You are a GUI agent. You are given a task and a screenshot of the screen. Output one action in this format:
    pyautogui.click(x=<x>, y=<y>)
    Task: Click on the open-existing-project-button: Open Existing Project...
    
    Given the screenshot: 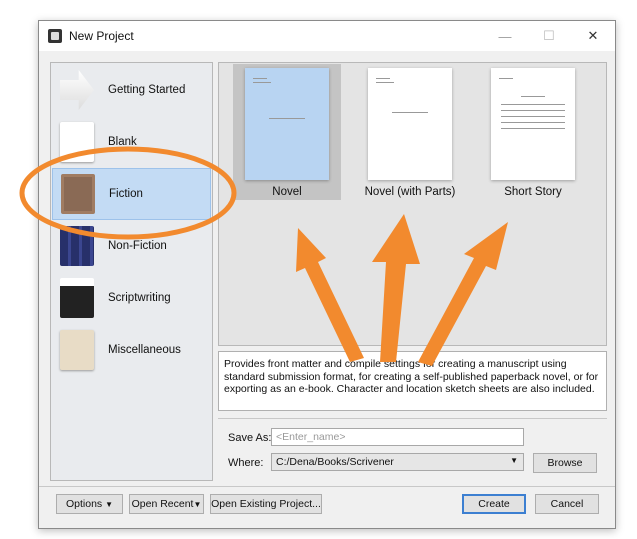 What is the action you would take?
    pyautogui.click(x=266, y=504)
    